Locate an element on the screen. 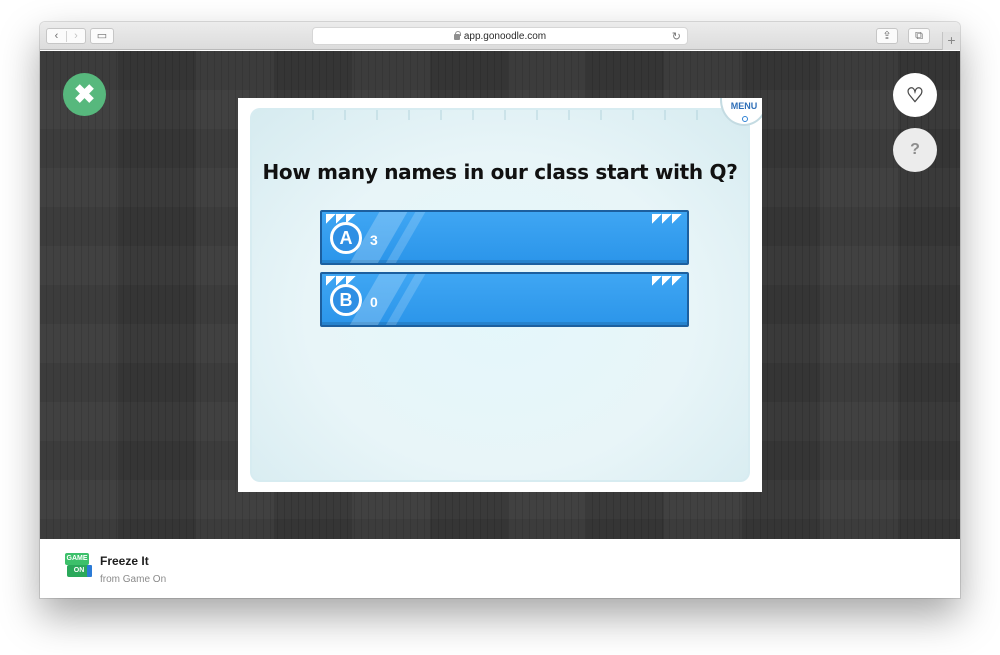 Image resolution: width=1000 pixels, height=655 pixels. answer-letter-badge: B is located at coordinates (346, 300).